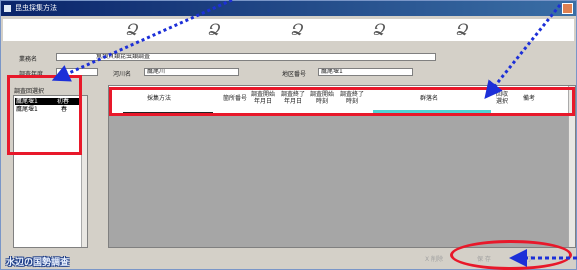  I want to click on arrow-to-header, so click(523, 52).